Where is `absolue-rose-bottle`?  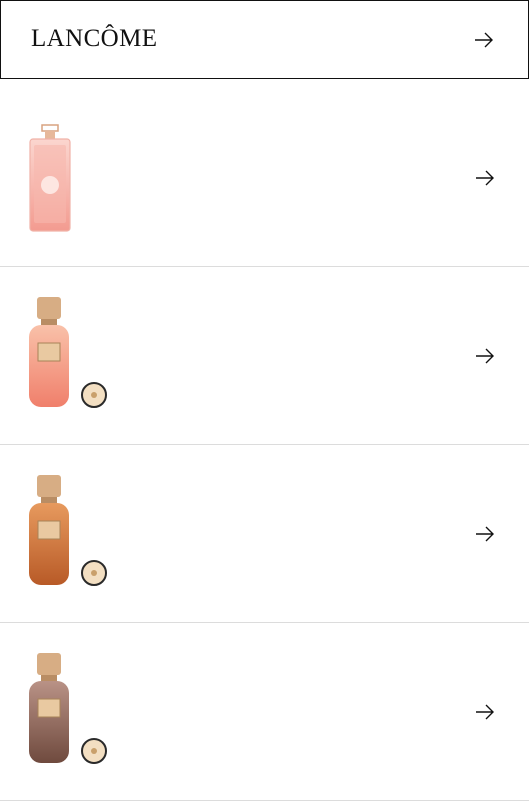 absolue-rose-bottle is located at coordinates (69, 360).